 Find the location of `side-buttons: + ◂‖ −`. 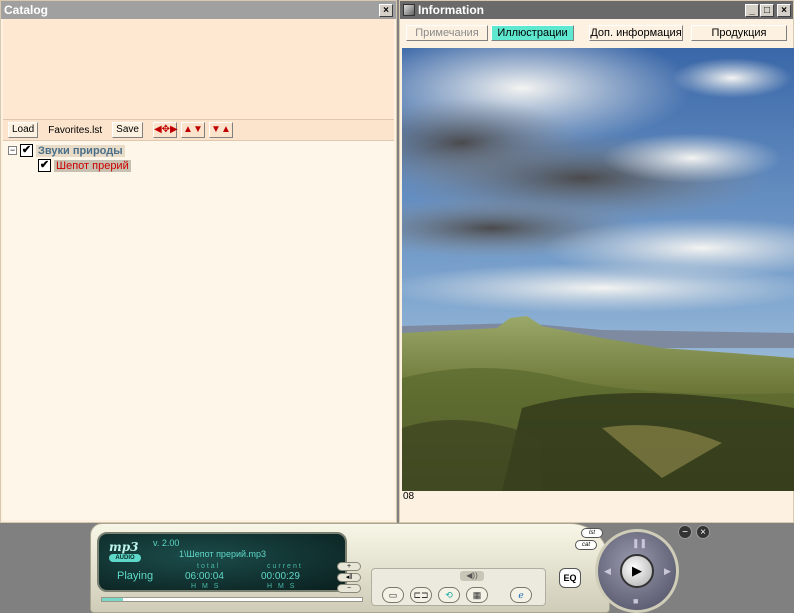

side-buttons: + ◂‖ − is located at coordinates (349, 577).